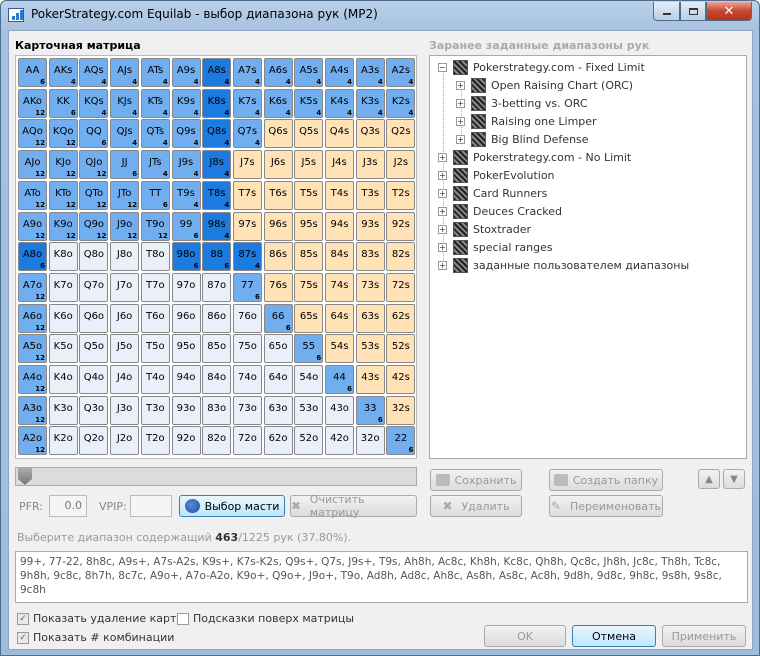 This screenshot has height=656, width=760. Describe the element at coordinates (125, 134) in the screenshot. I see `hand-cell: QJs 4` at that location.